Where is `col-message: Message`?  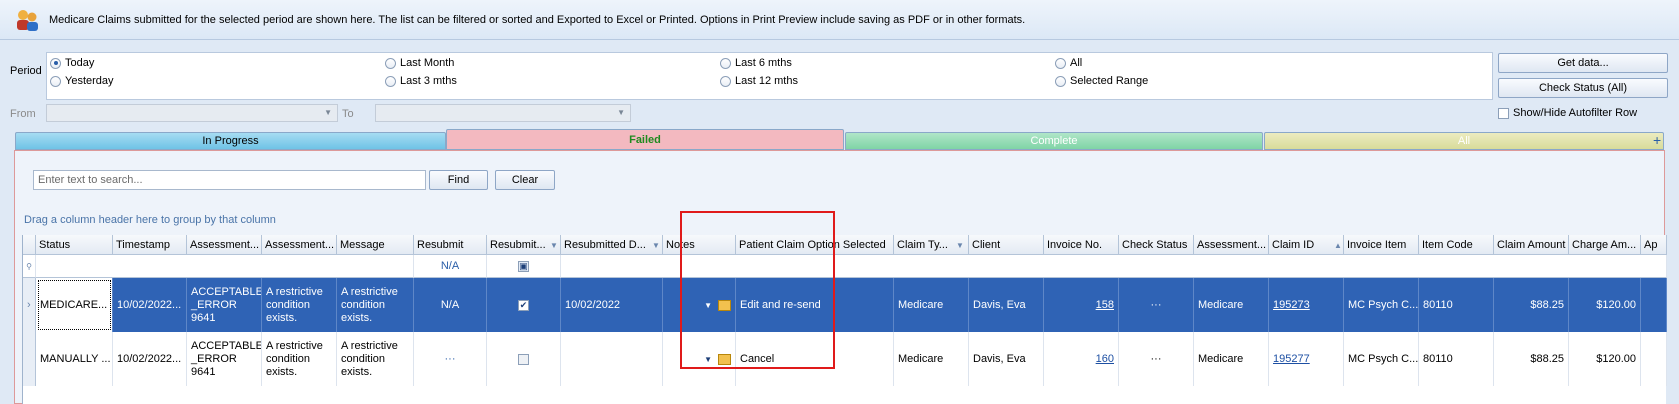 col-message: Message is located at coordinates (375, 245).